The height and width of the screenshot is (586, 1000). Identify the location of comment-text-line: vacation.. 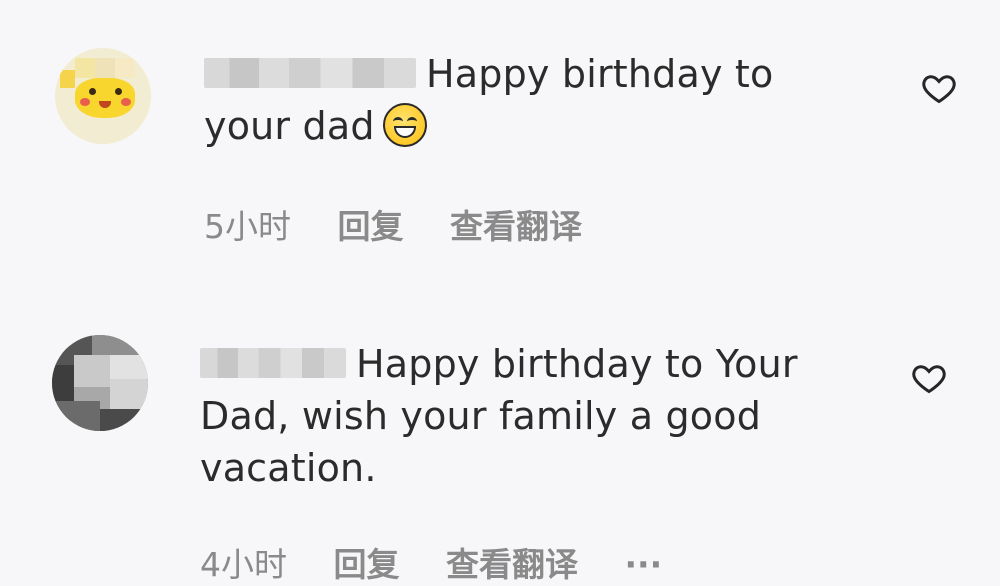
(288, 468).